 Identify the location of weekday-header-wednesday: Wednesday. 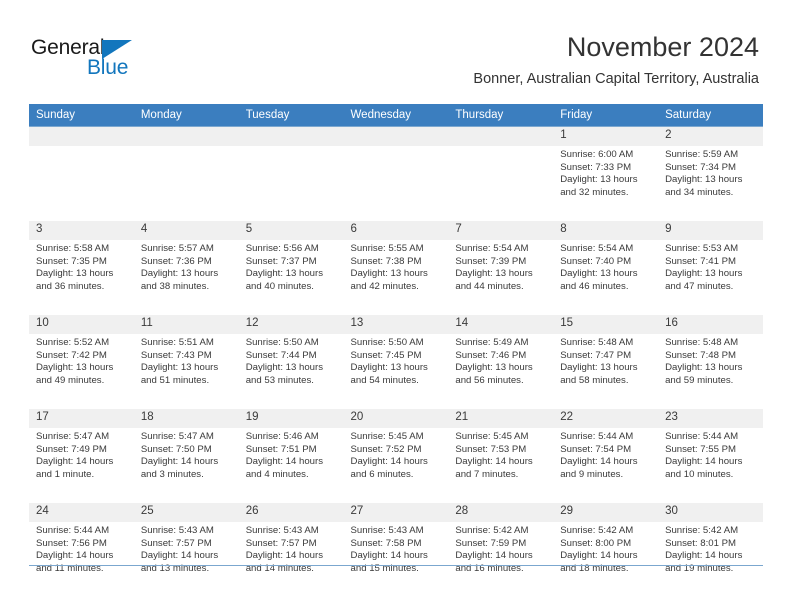
(396, 115).